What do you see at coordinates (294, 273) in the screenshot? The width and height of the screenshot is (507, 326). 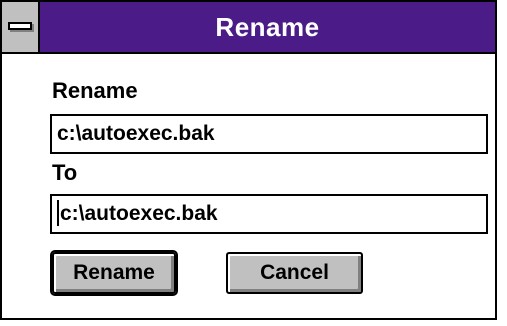 I see `cancel-button: Cancel` at bounding box center [294, 273].